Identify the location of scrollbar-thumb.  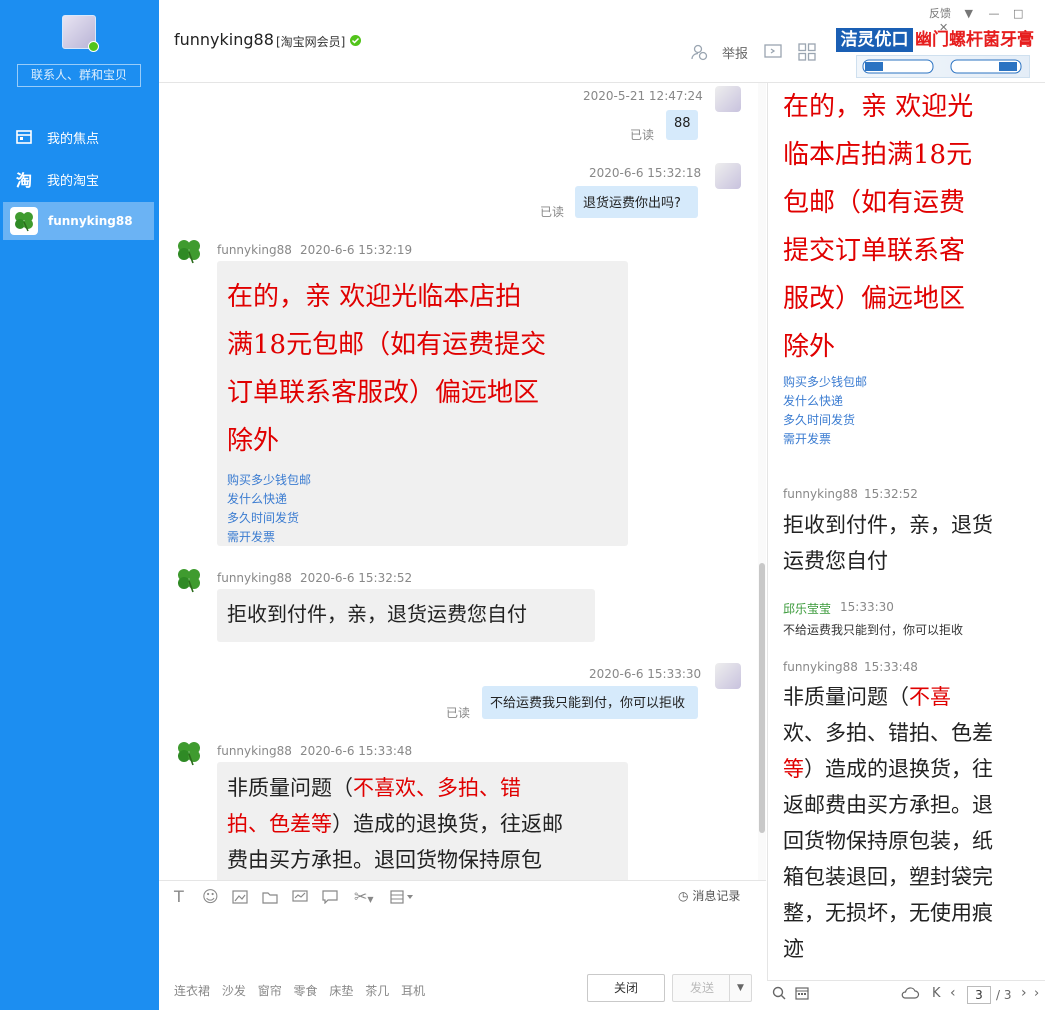
(762, 698).